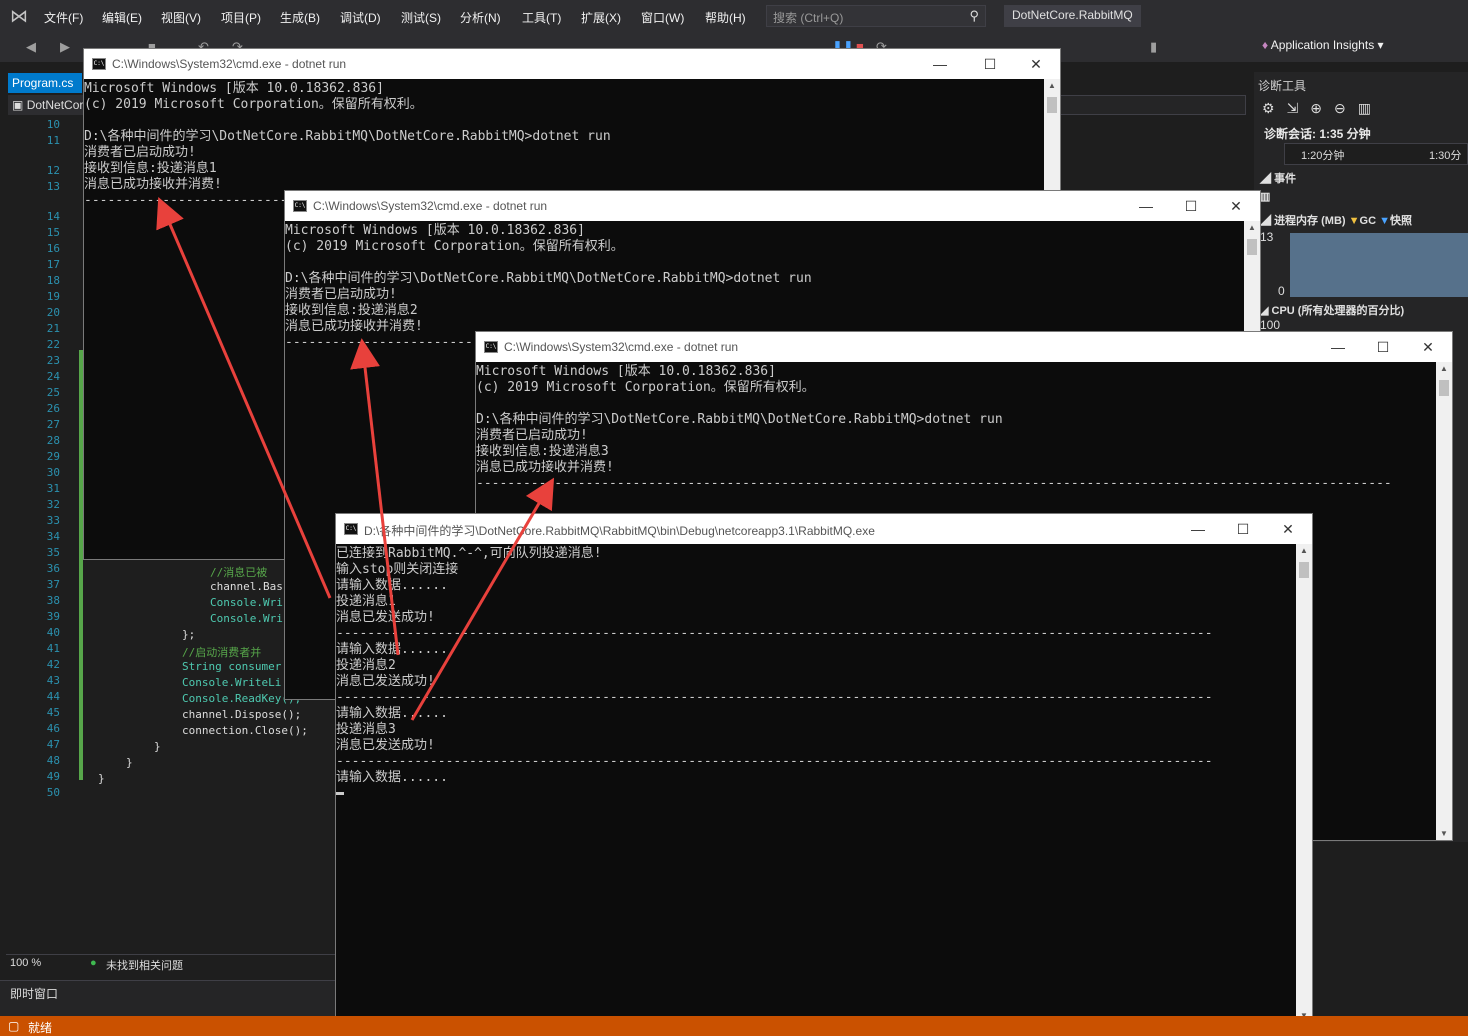 The width and height of the screenshot is (1468, 1036). Describe the element at coordinates (1444, 833) in the screenshot. I see `scroll-down-icon: ▼` at that location.